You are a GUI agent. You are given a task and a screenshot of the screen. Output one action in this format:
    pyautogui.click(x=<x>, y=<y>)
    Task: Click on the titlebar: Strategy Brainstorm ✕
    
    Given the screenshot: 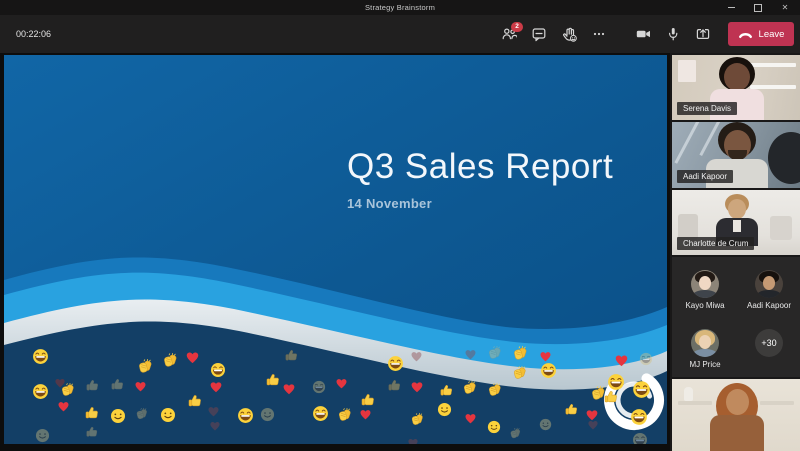 What is the action you would take?
    pyautogui.click(x=400, y=7)
    